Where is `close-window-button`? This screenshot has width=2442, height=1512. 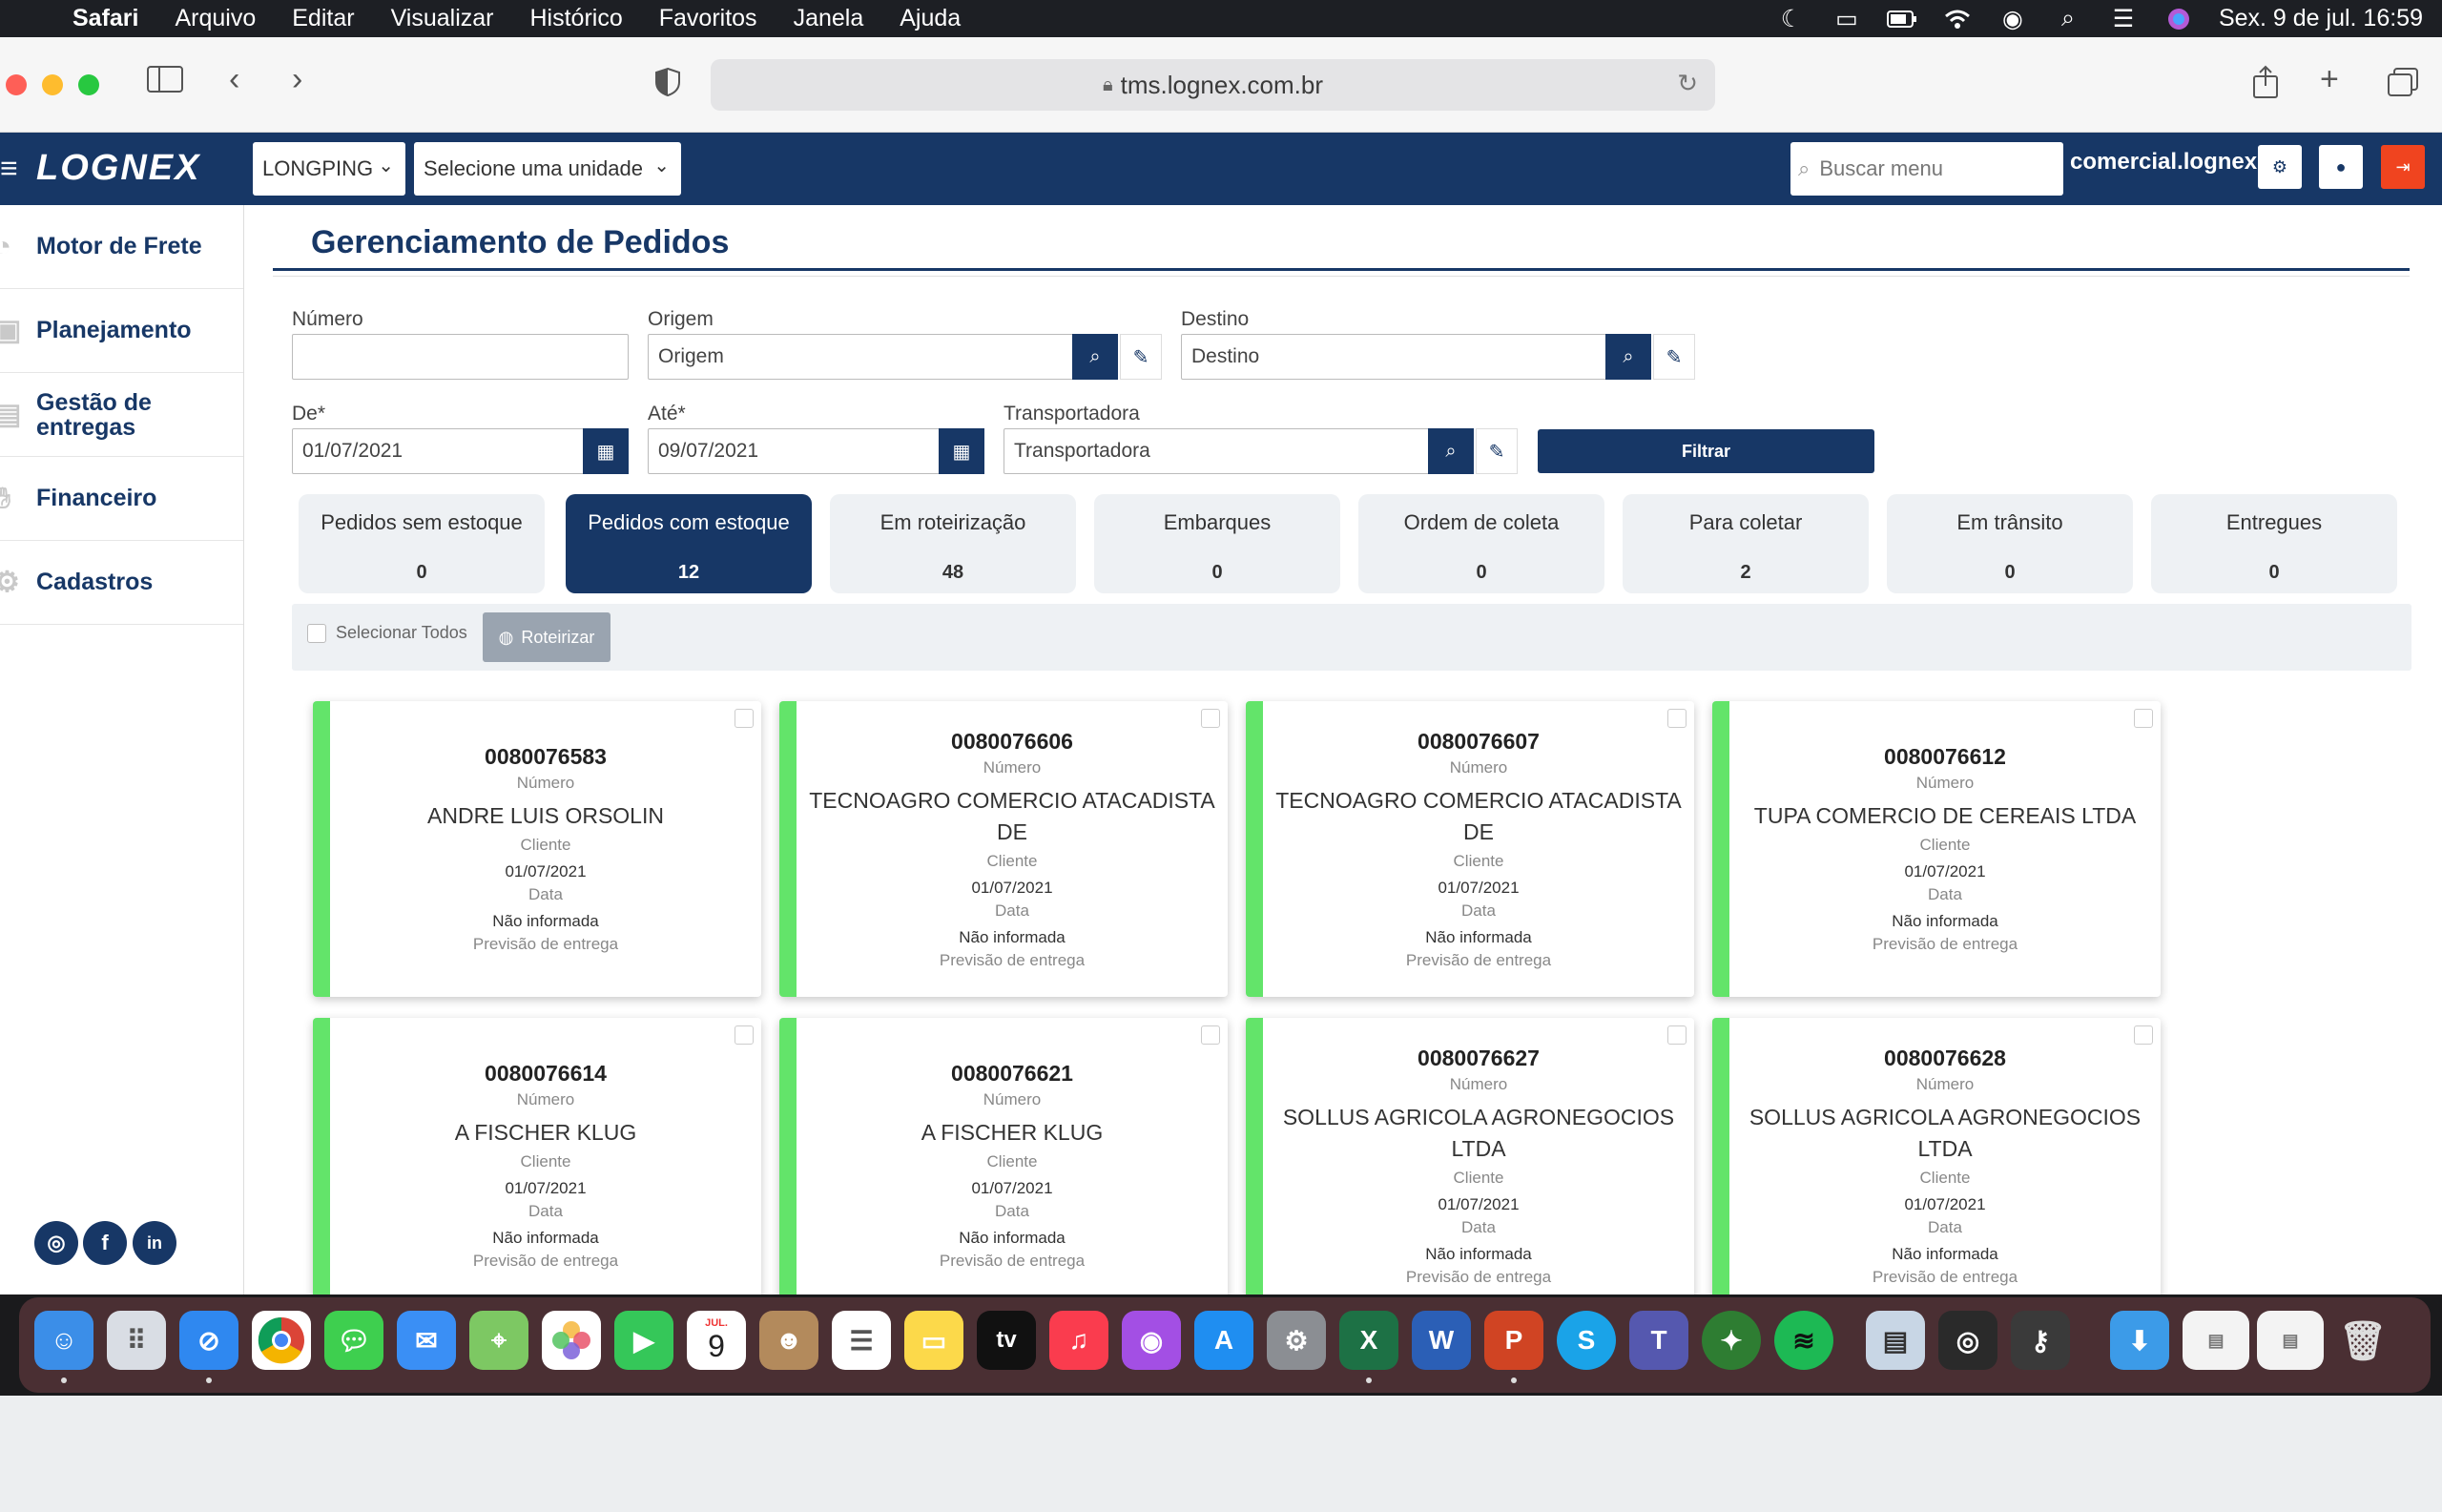 close-window-button is located at coordinates (16, 84).